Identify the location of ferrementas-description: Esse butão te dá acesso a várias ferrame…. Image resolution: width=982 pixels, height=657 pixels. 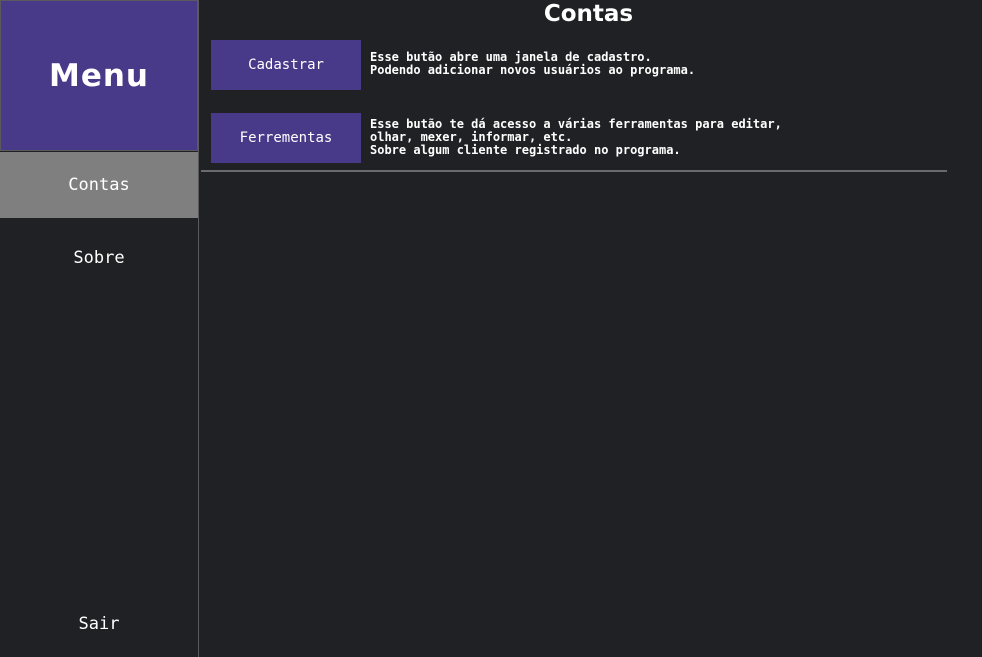
(576, 137).